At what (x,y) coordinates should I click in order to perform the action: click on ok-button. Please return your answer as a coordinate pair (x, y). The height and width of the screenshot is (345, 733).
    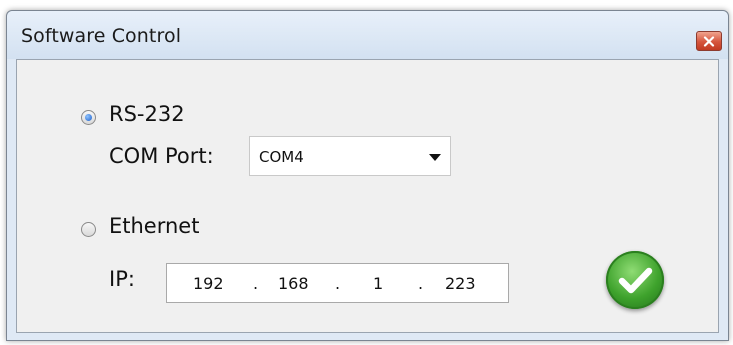
    Looking at the image, I should click on (635, 280).